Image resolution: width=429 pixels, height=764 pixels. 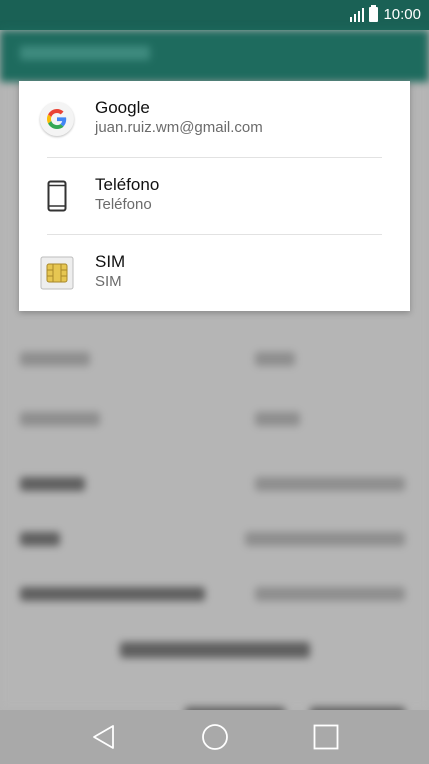 I want to click on account-row-phone: Teléfono Teléfono, so click(x=214, y=196).